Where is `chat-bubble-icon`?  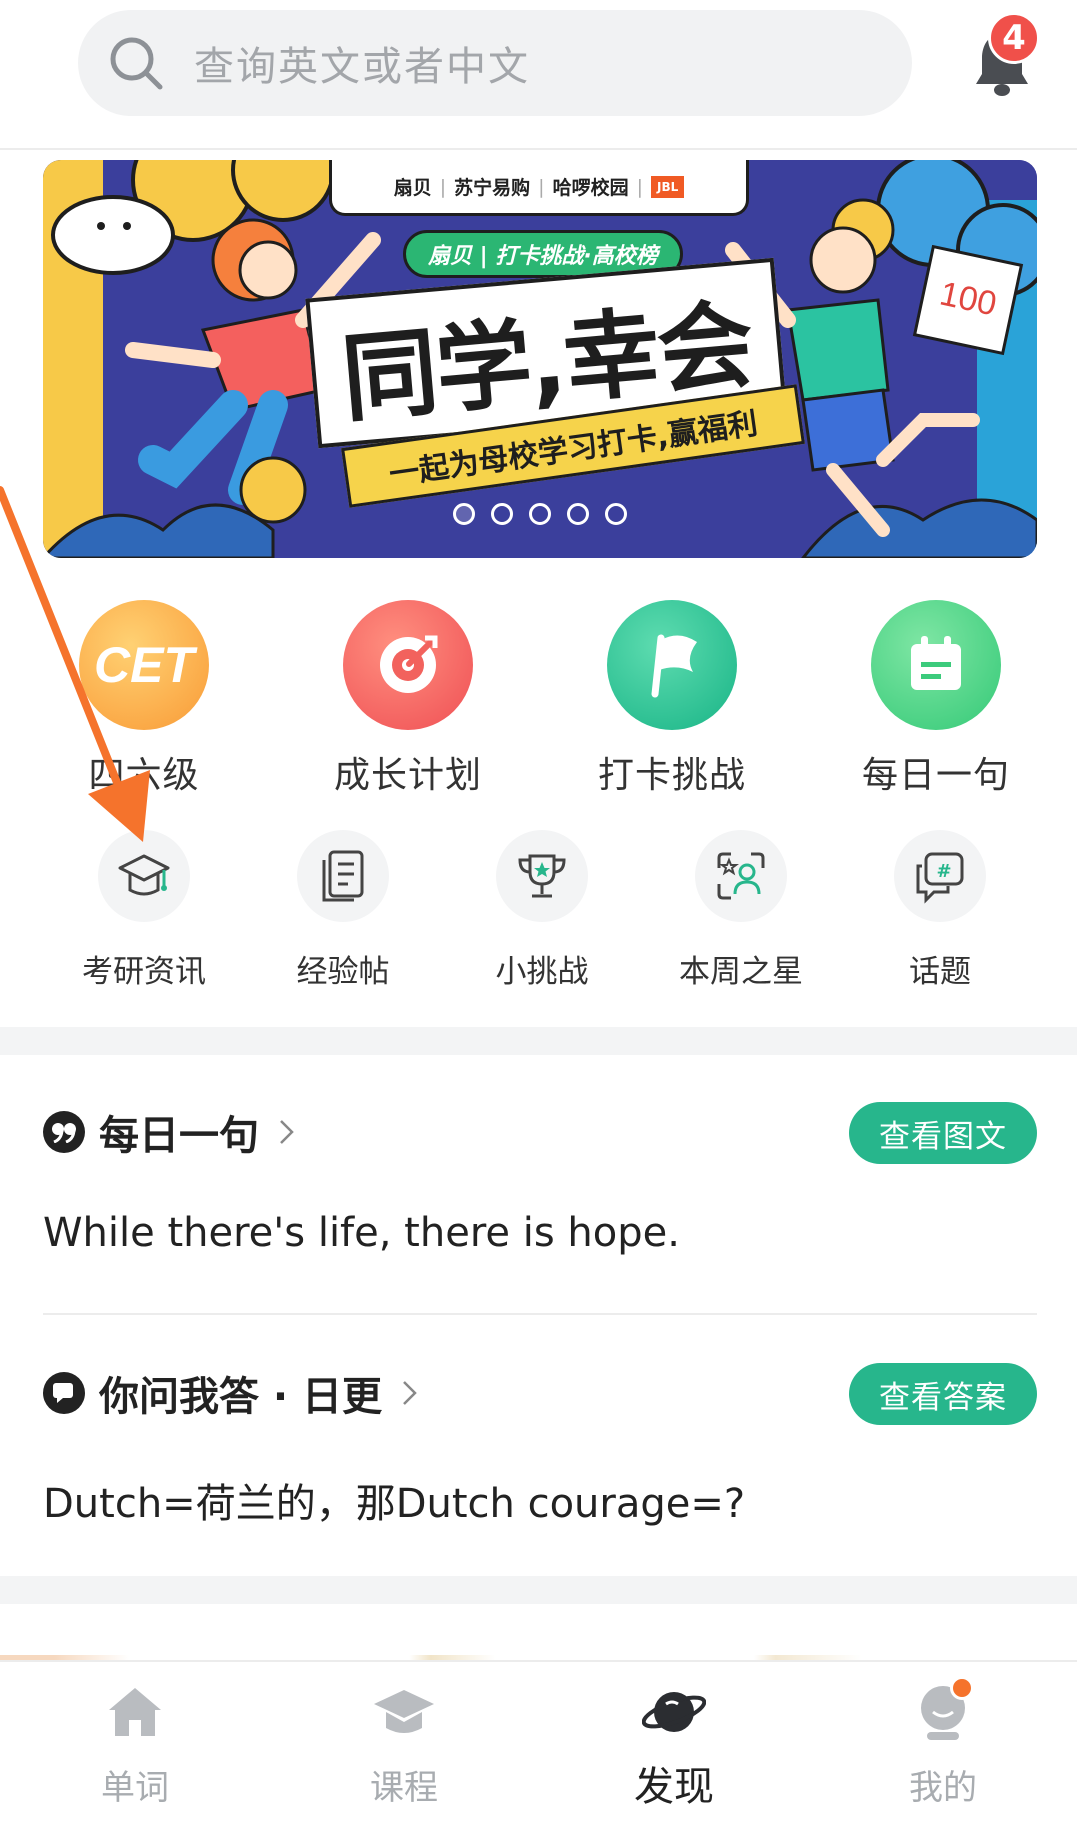
chat-bubble-icon is located at coordinates (64, 1393).